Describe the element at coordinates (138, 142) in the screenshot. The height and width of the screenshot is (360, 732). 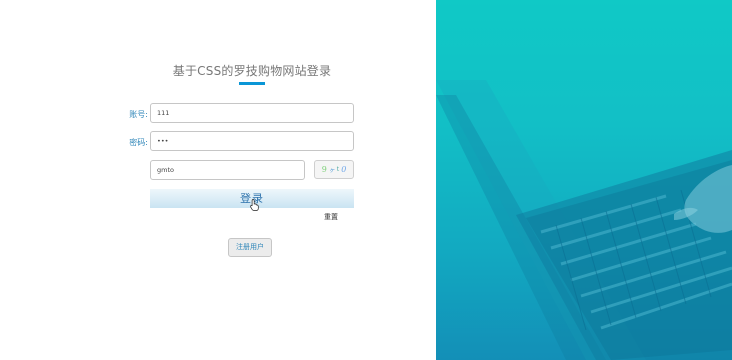
I see `password-label: 密码:` at that location.